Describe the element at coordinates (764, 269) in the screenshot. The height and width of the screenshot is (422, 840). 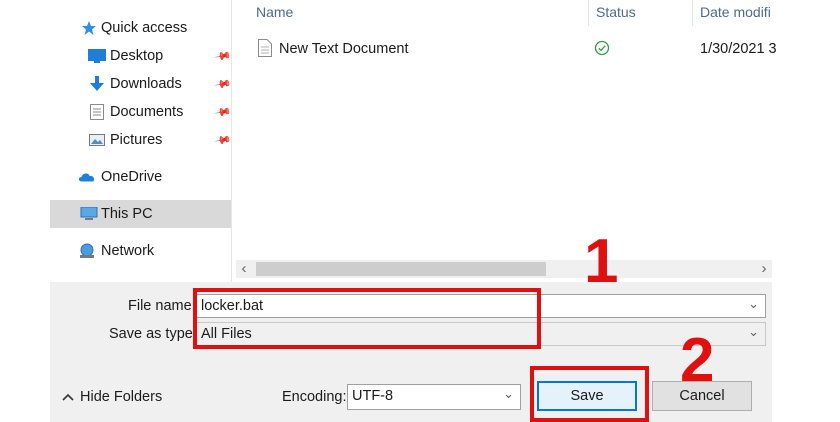
I see `scroll-right-icon: ›` at that location.